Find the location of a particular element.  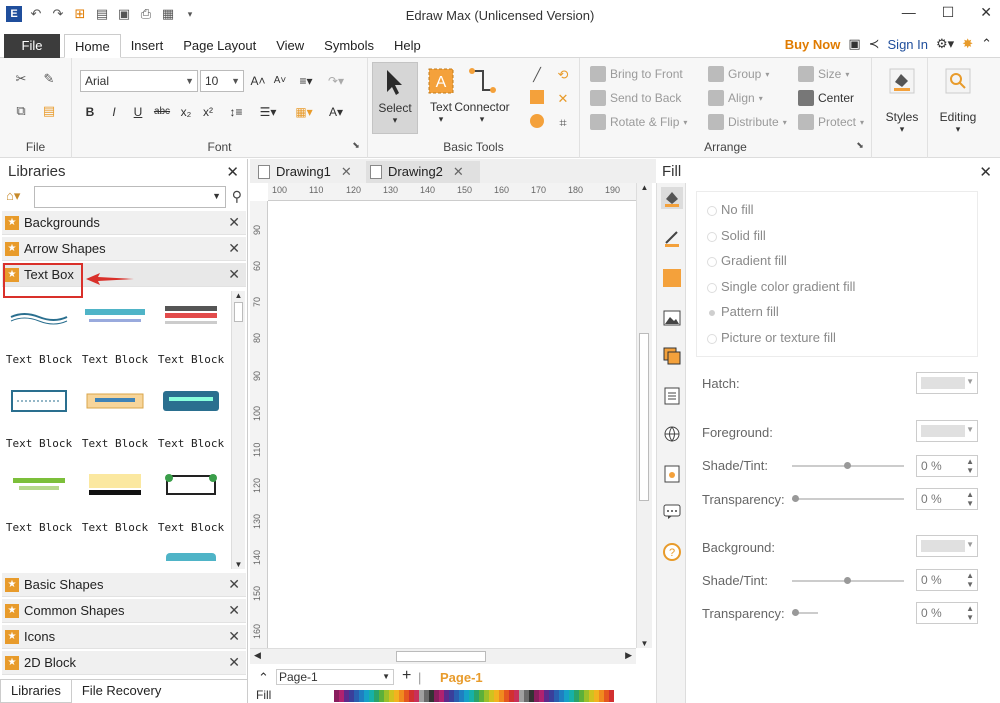

select-tool-button: Select ▾ is located at coordinates (395, 98).